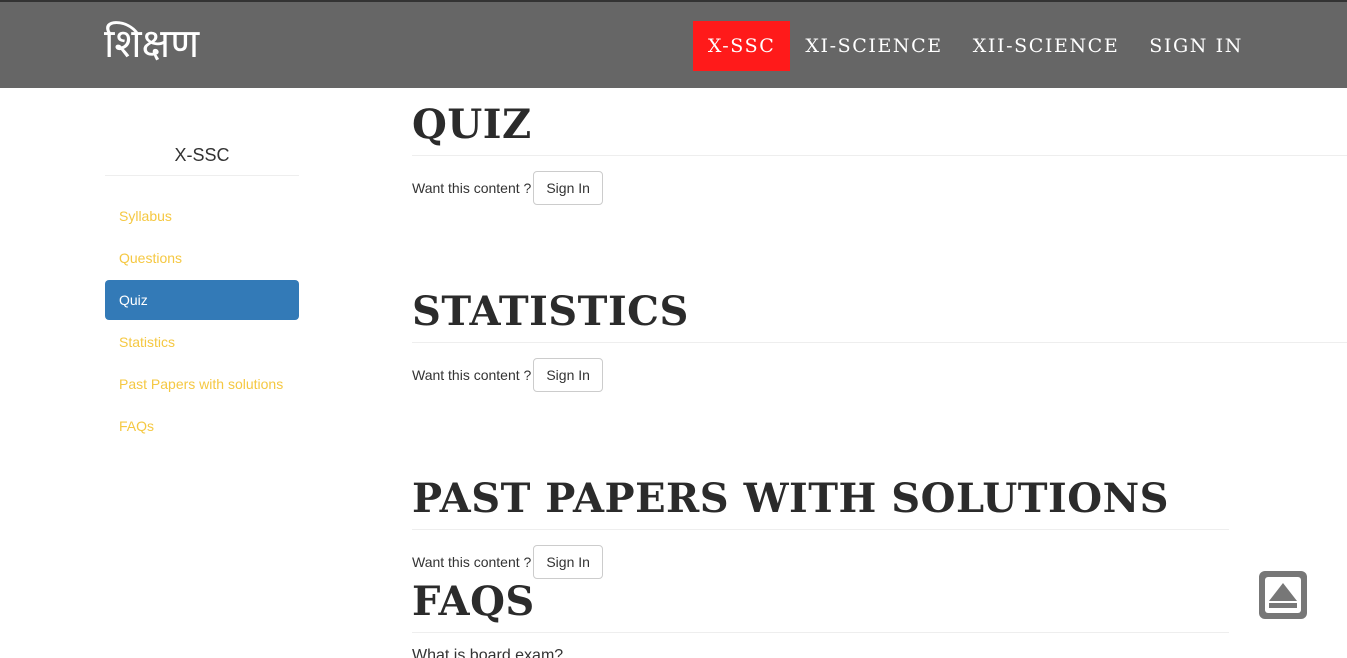  I want to click on scroll-to-top-button, so click(1283, 595).